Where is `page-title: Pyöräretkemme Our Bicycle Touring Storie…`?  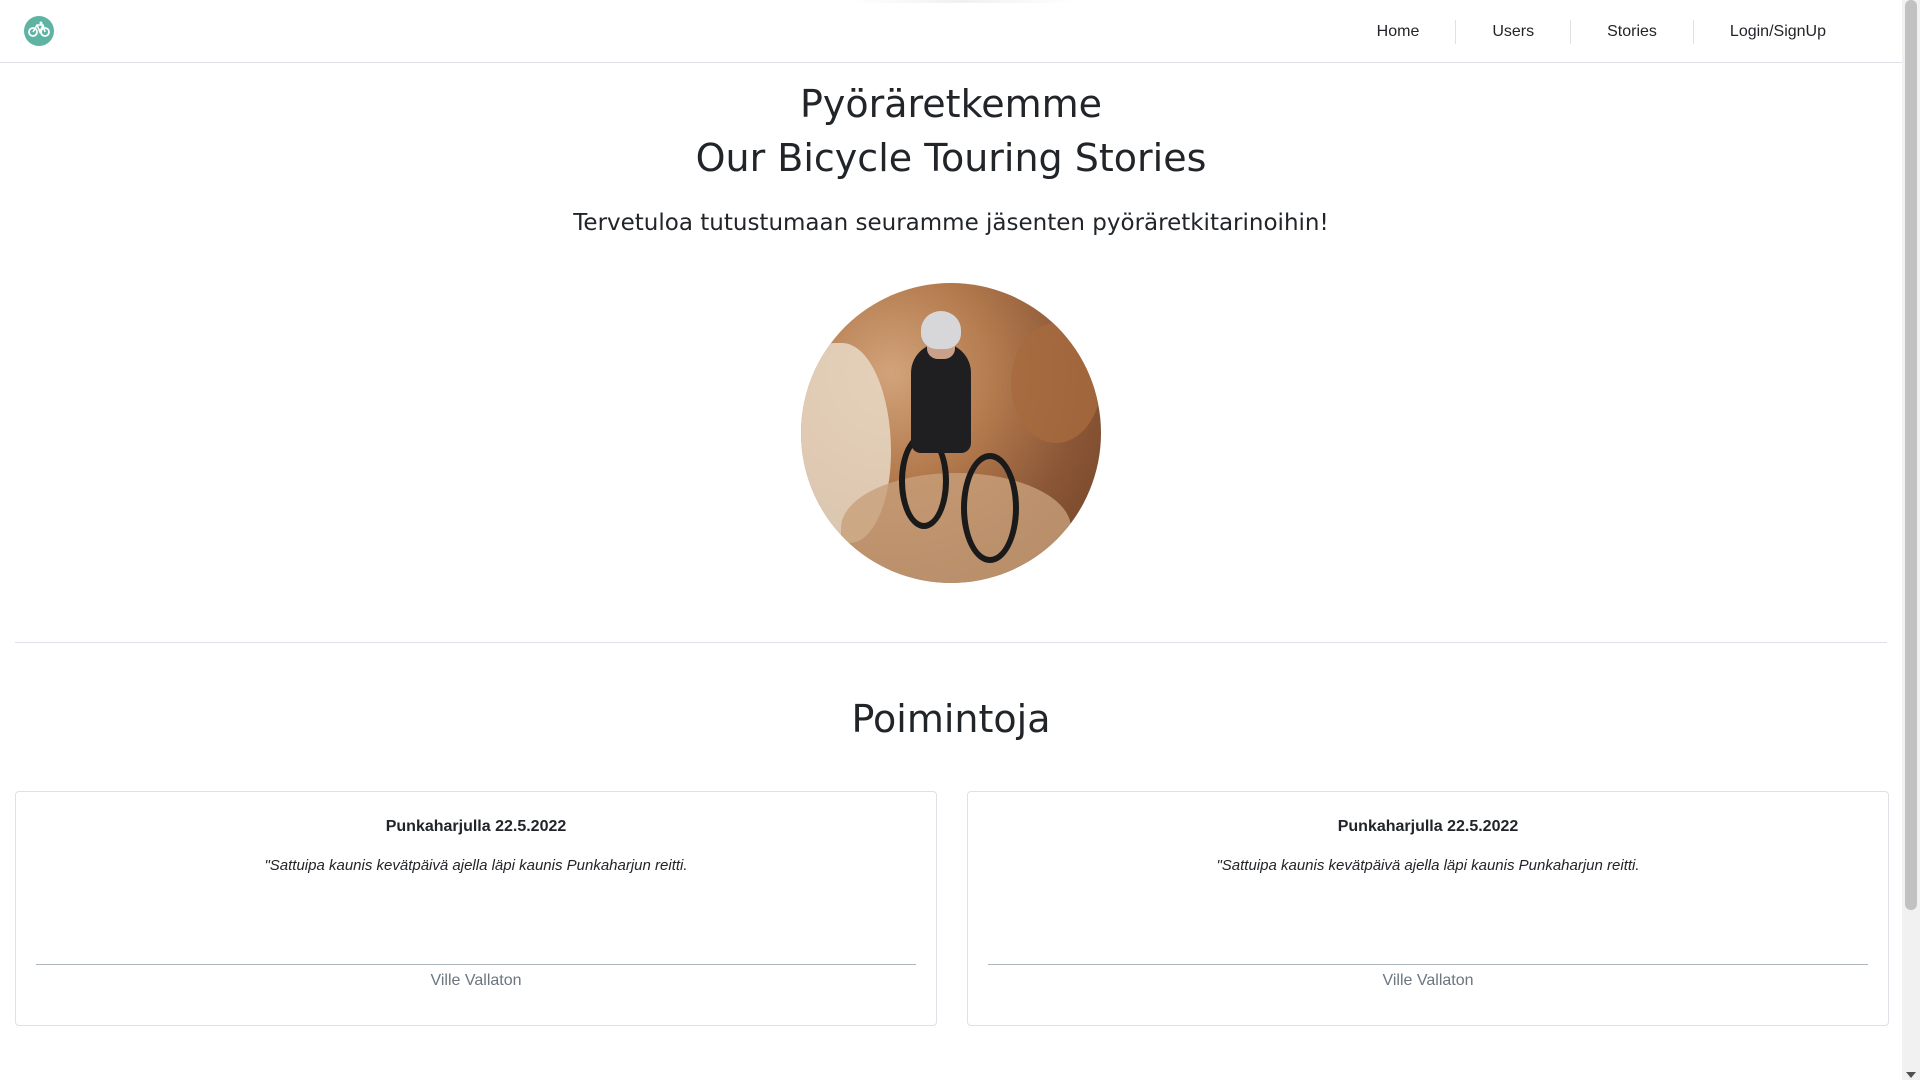
page-title: Pyöräretkemme Our Bicycle Touring Storie… is located at coordinates (951, 131).